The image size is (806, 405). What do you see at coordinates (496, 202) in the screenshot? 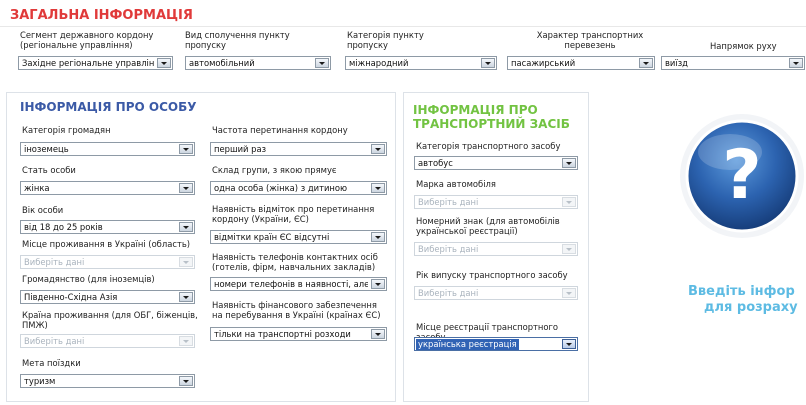
I see `brand-select: Виберіть дані` at bounding box center [496, 202].